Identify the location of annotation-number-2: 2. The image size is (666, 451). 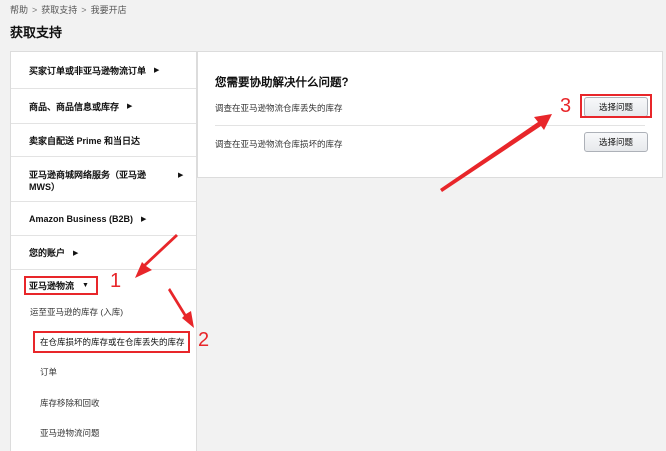
(204, 340).